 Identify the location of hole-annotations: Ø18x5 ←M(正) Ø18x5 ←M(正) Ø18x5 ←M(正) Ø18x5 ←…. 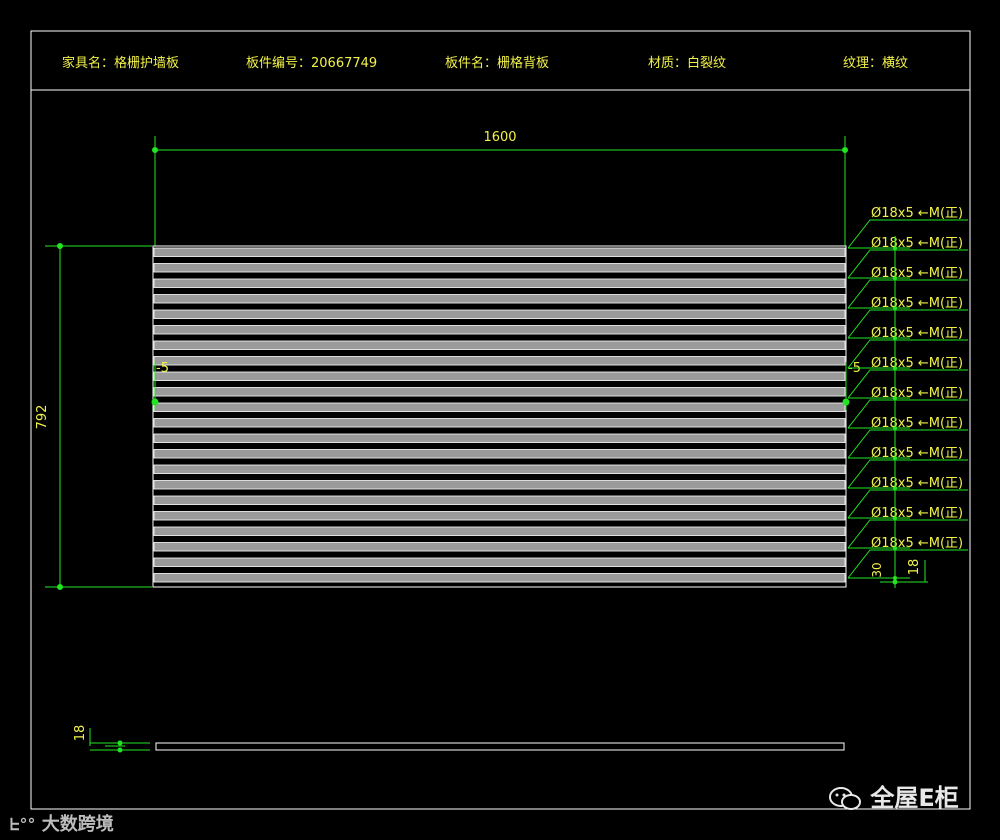
(907, 397).